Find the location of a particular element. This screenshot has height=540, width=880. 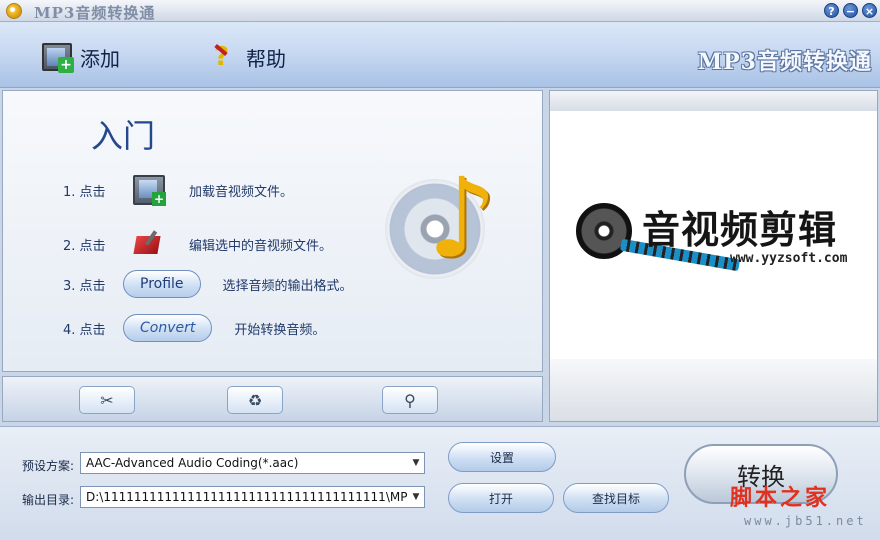

minimize-button: − is located at coordinates (850, 10).